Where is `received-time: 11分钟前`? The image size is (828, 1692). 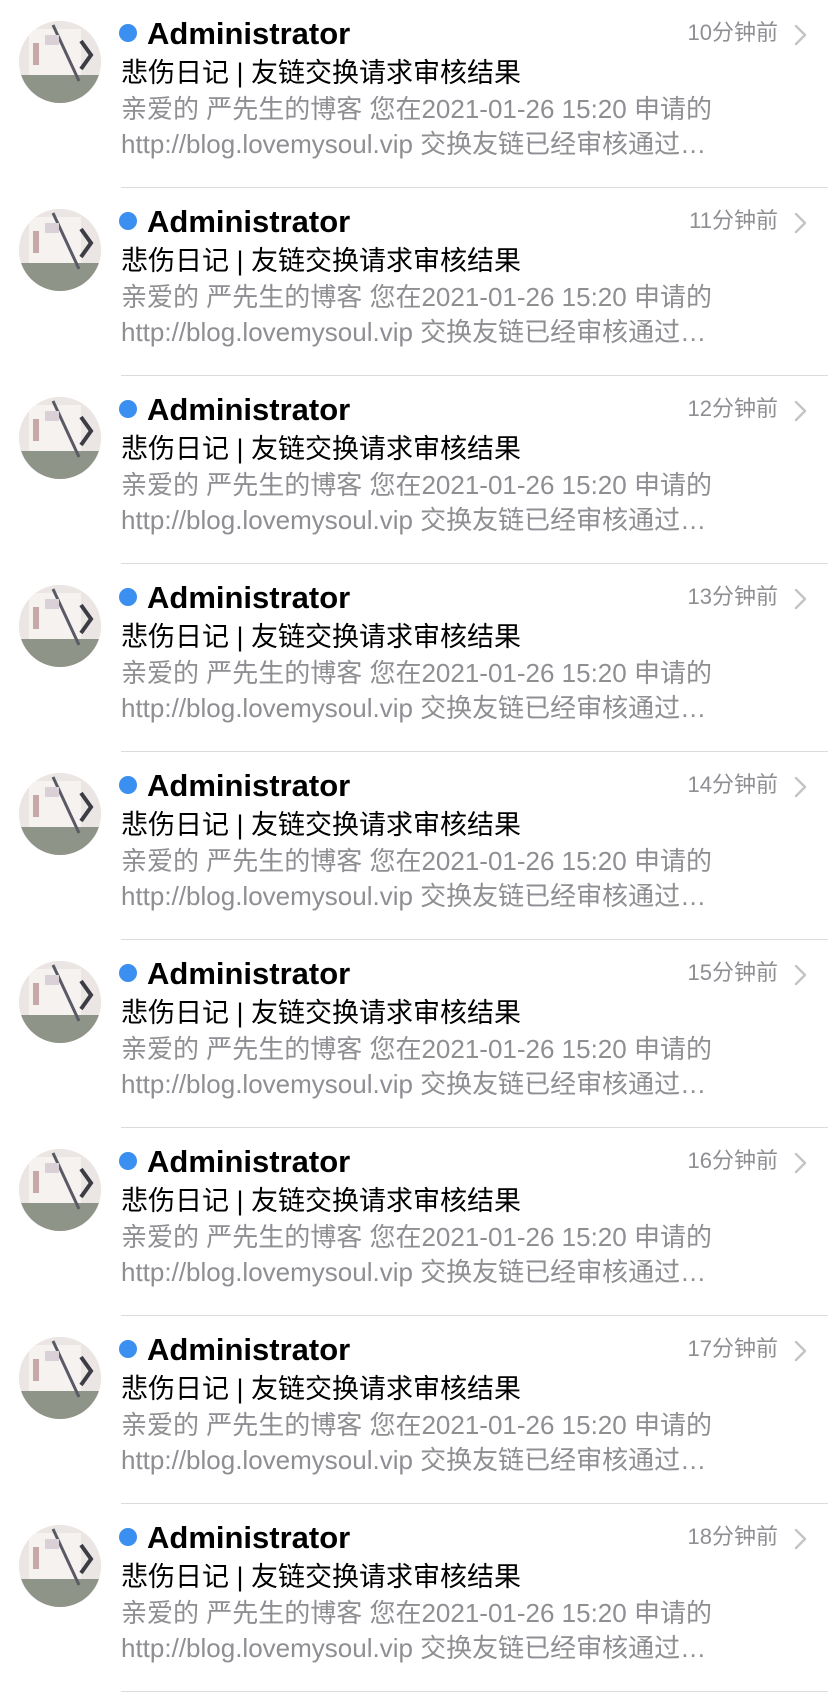 received-time: 11分钟前 is located at coordinates (733, 220).